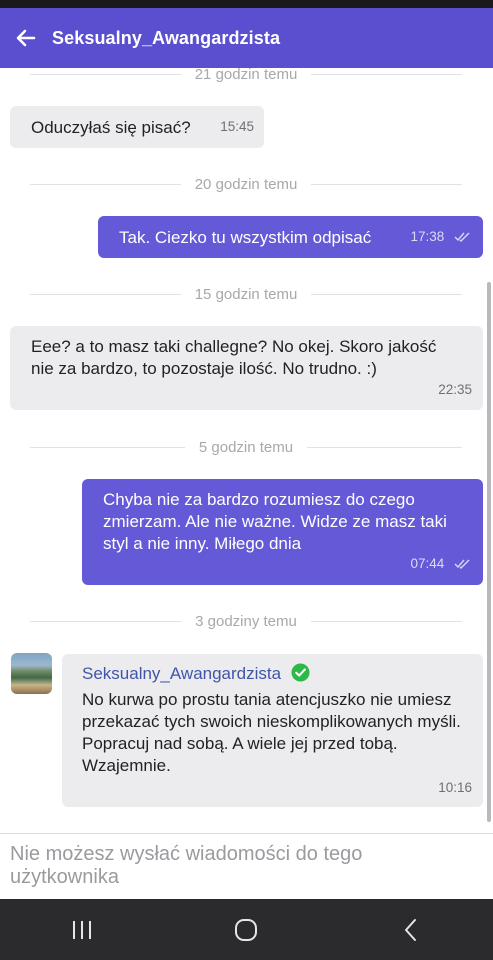 Image resolution: width=493 pixels, height=960 pixels. I want to click on home-icon, so click(246, 929).